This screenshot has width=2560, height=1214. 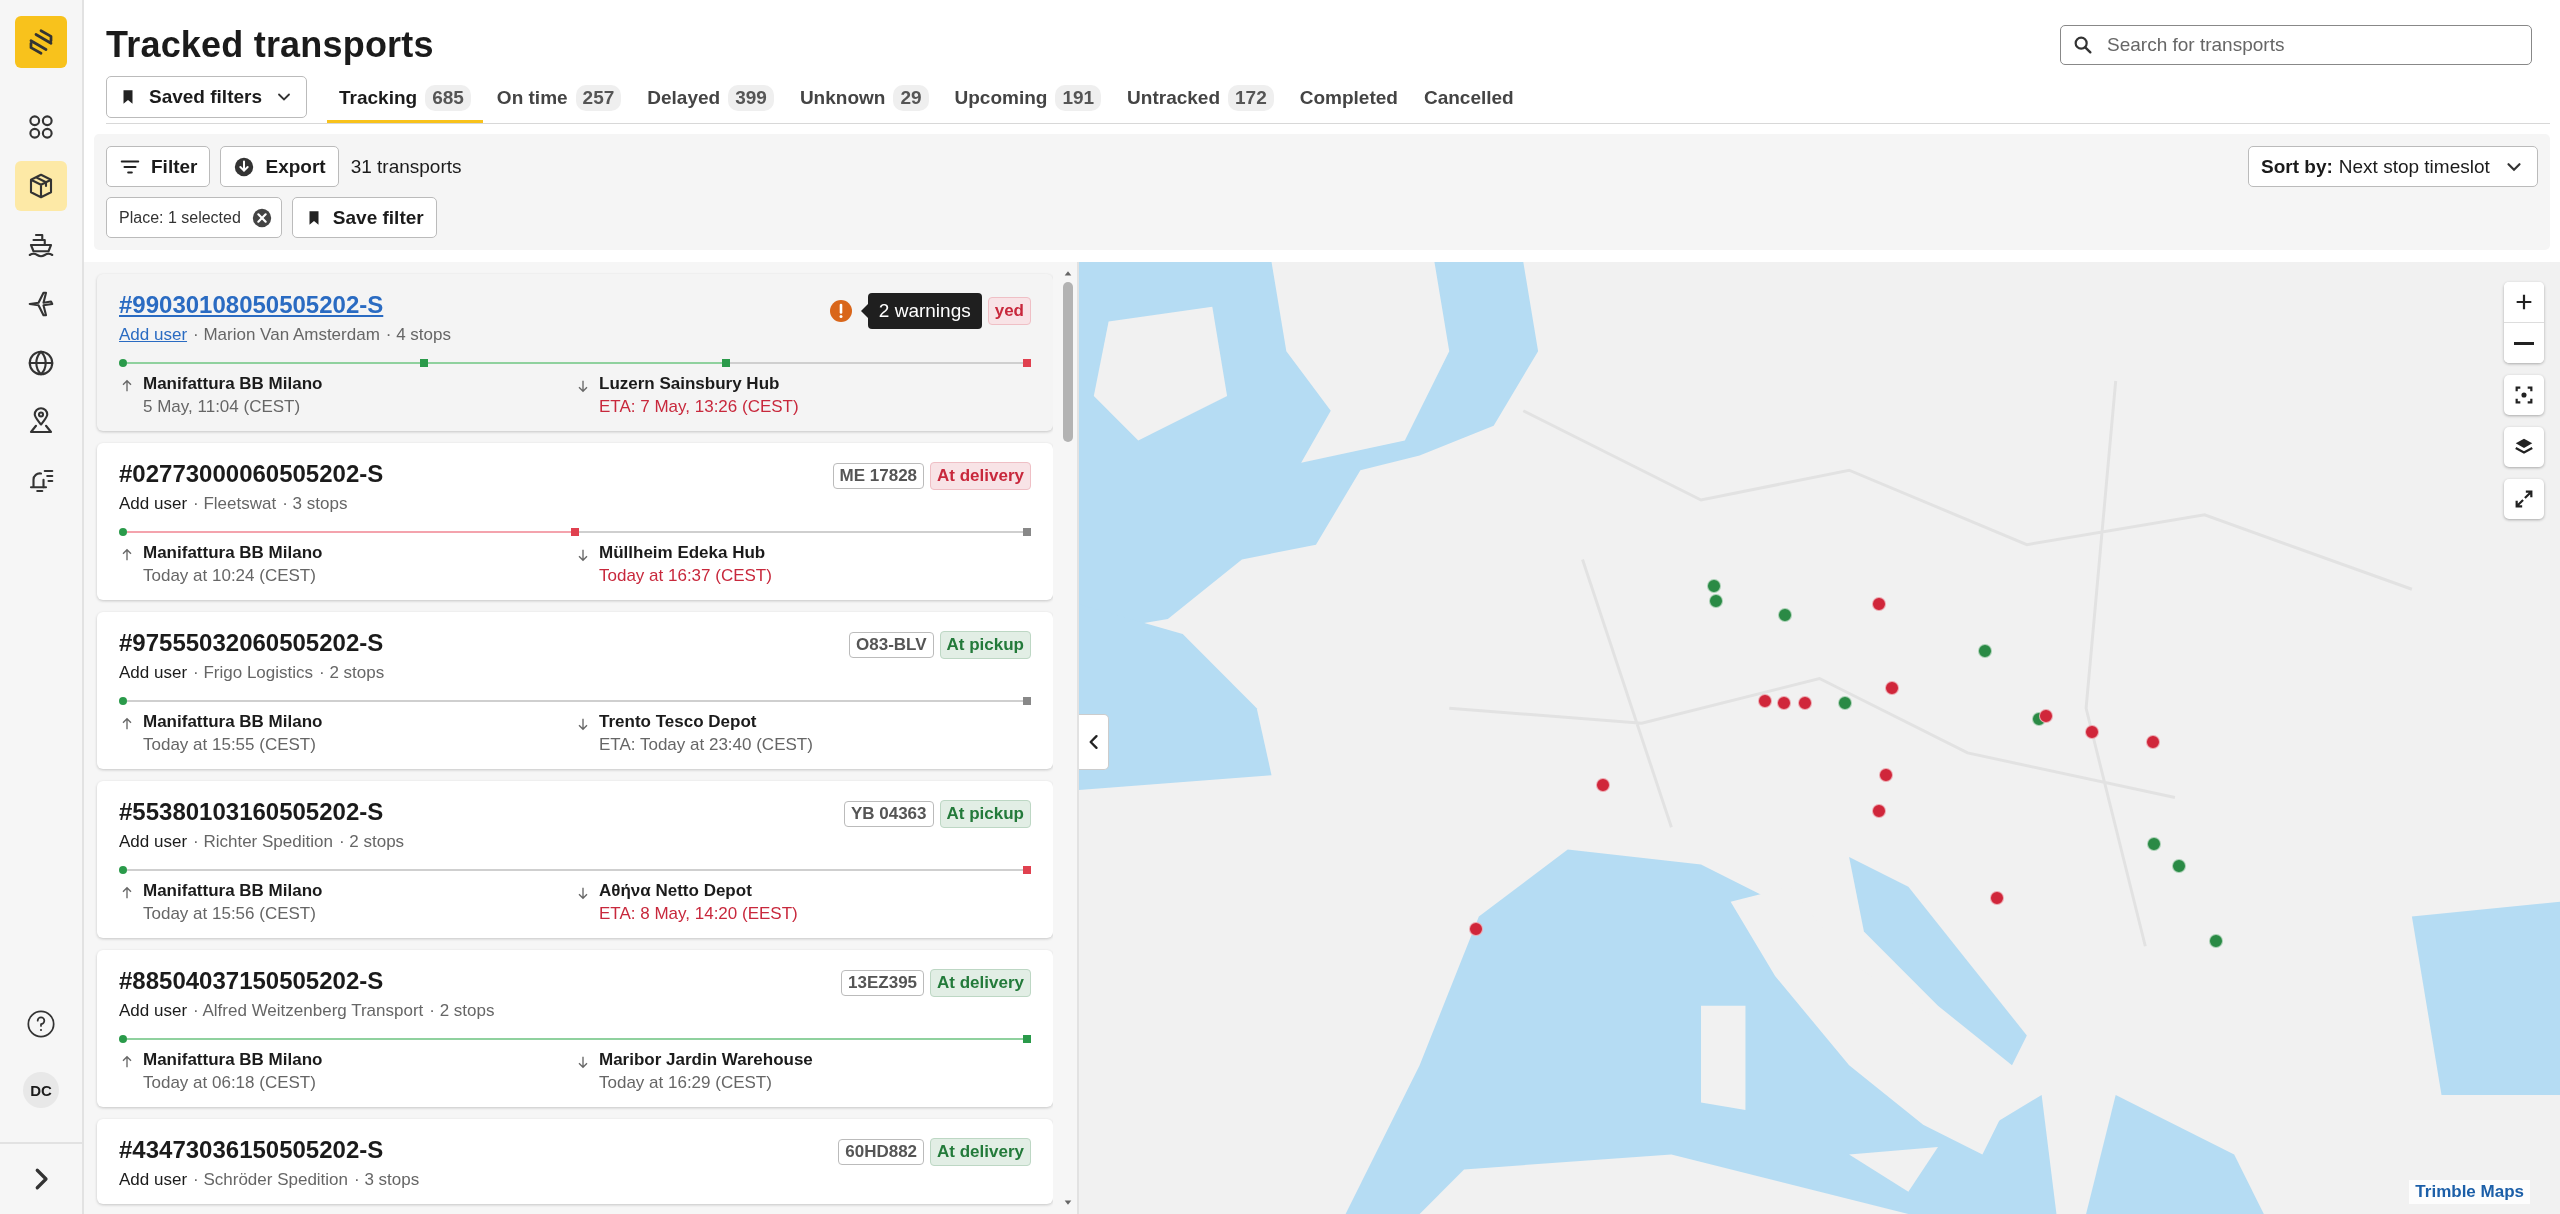 I want to click on stop-name: Luzern Sainsbury Hub, so click(x=690, y=384).